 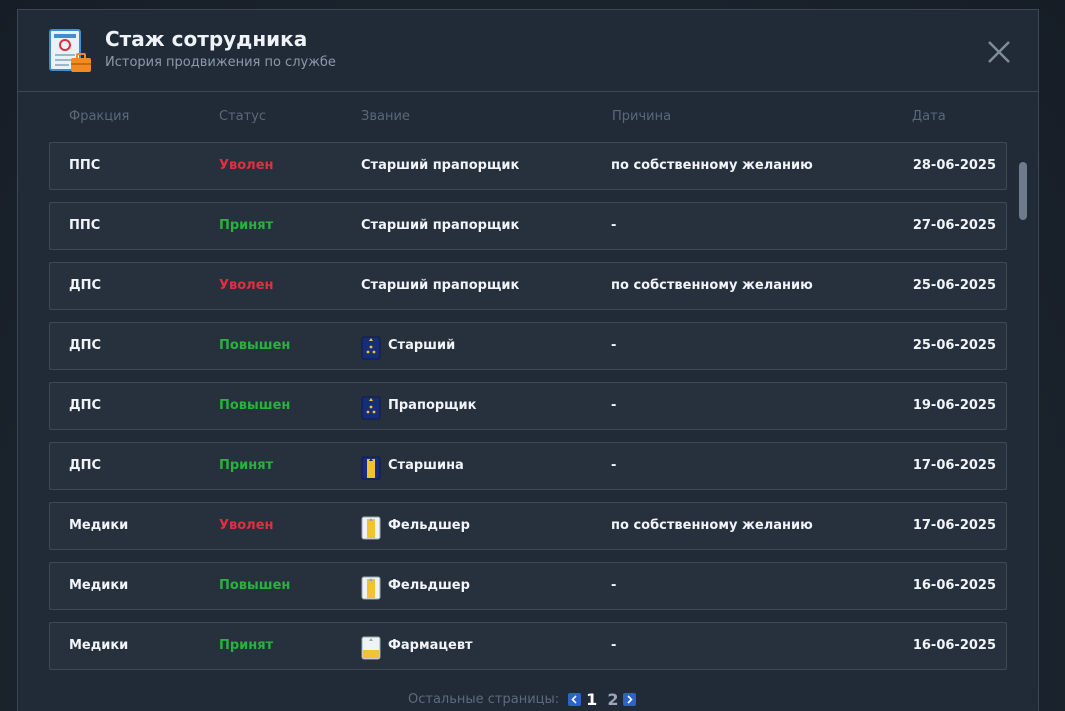 What do you see at coordinates (575, 699) in the screenshot?
I see `chevron-left-icon` at bounding box center [575, 699].